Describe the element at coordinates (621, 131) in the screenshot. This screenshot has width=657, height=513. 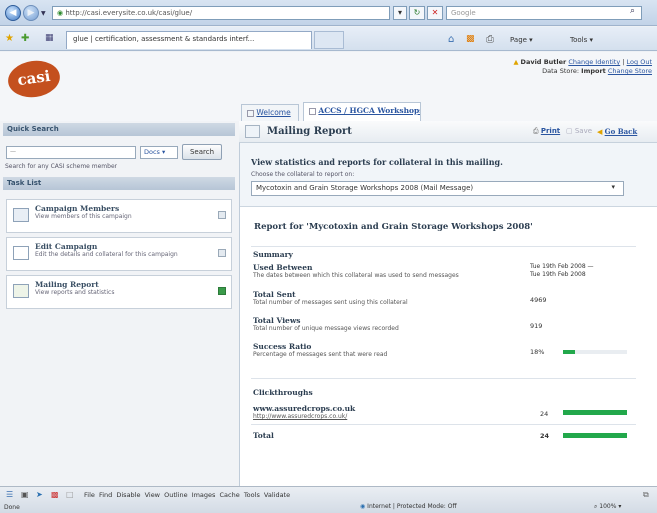
I see `go-back-link: Go Back` at that location.